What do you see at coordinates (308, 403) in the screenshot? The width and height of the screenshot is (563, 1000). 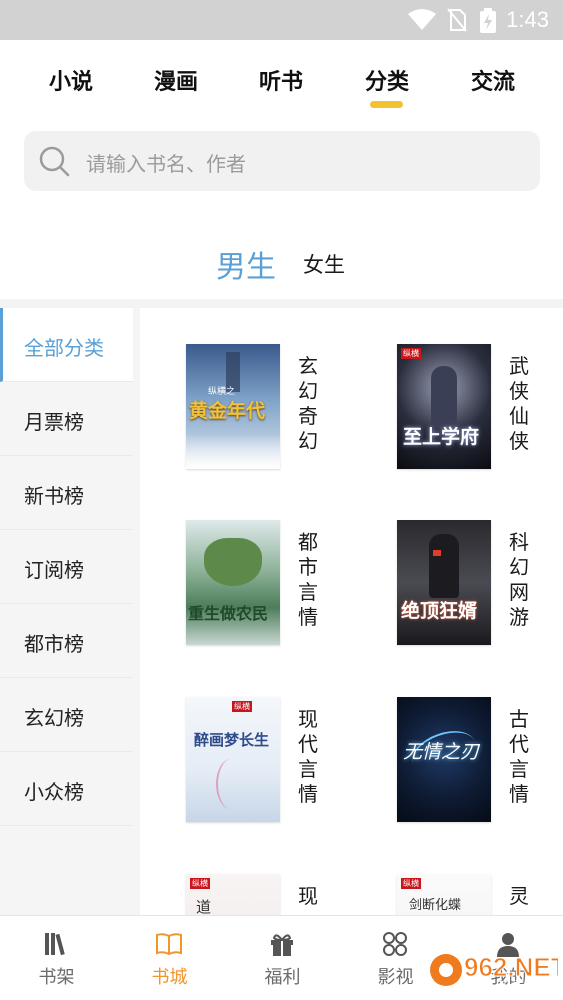 I see `category-name: 玄幻奇幻` at bounding box center [308, 403].